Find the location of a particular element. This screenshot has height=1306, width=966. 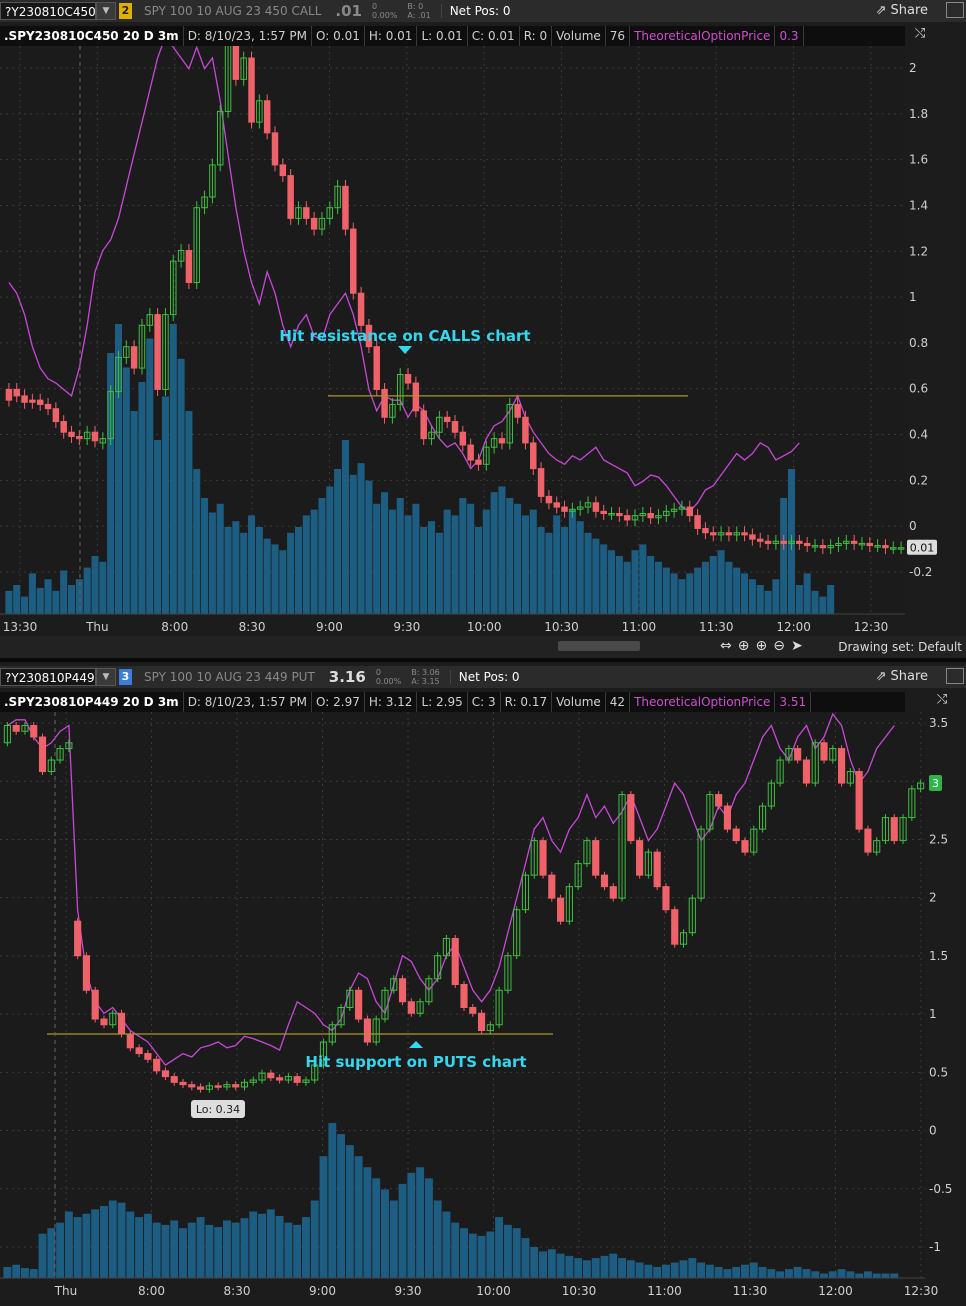

y-tick-label: 0.5 is located at coordinates (938, 1072).